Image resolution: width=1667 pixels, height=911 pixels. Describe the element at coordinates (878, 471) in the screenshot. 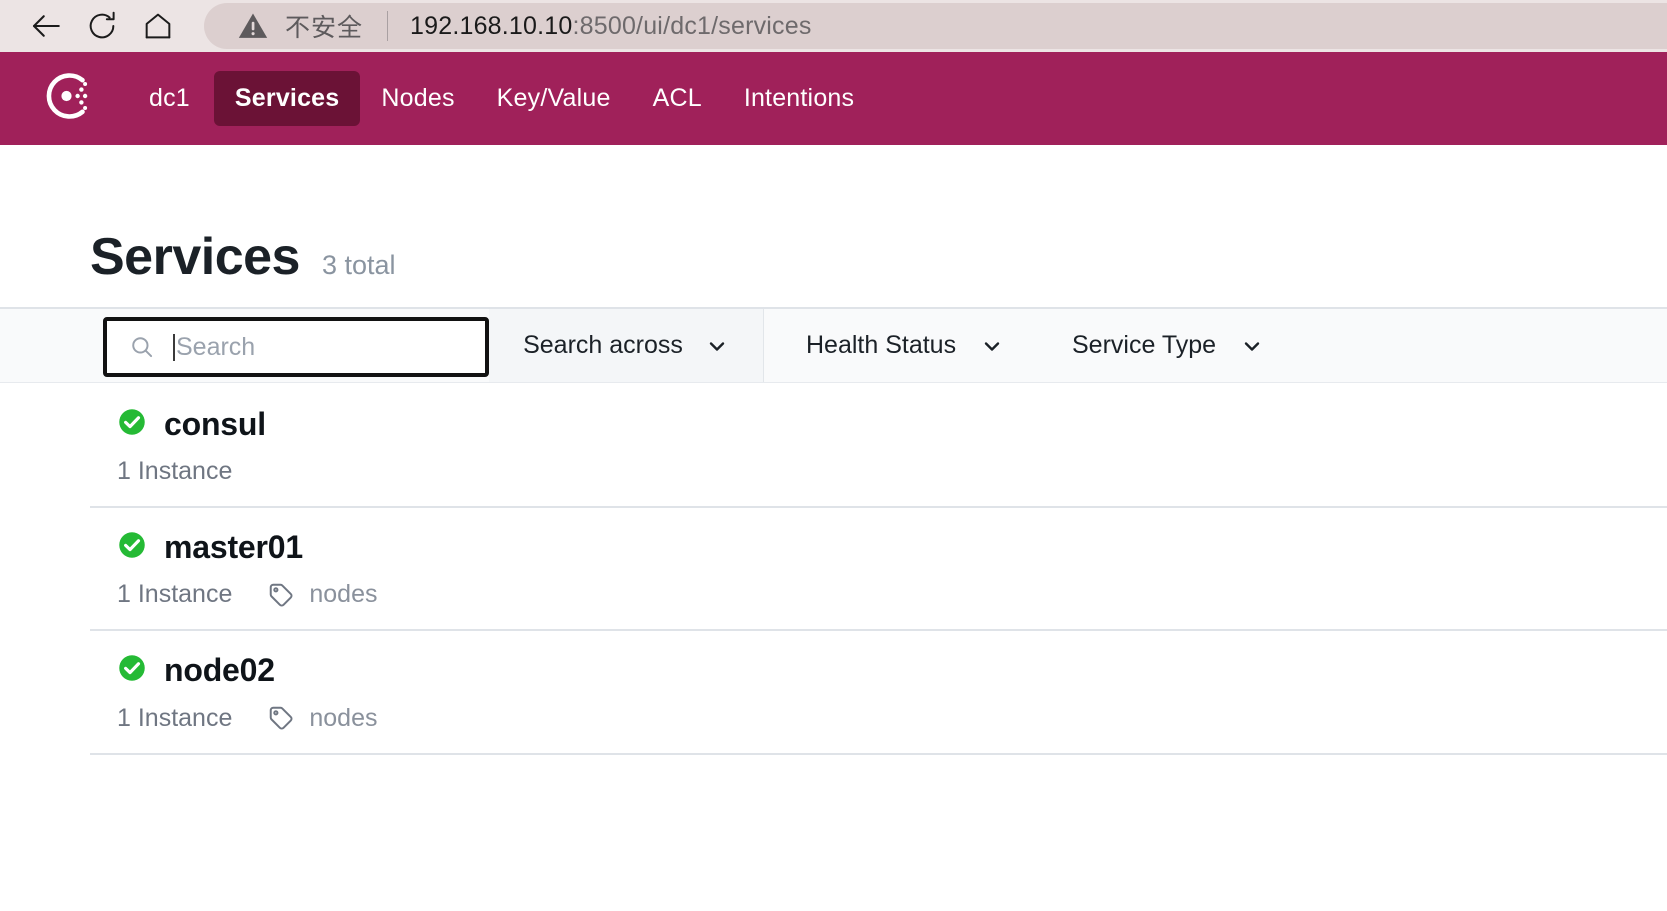

I see `service-meta: 1 Instance` at that location.